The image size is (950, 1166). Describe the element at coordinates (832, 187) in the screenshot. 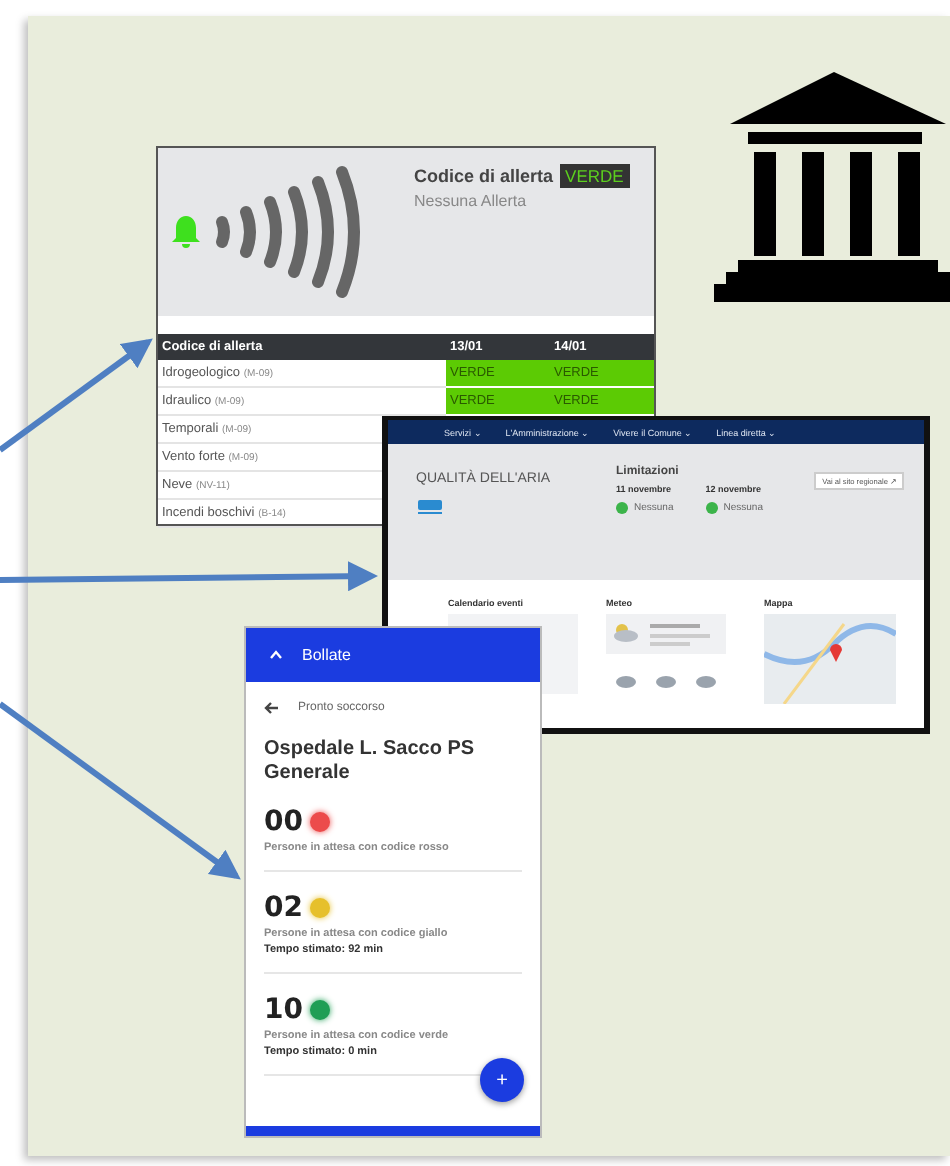

I see `building-icon` at that location.